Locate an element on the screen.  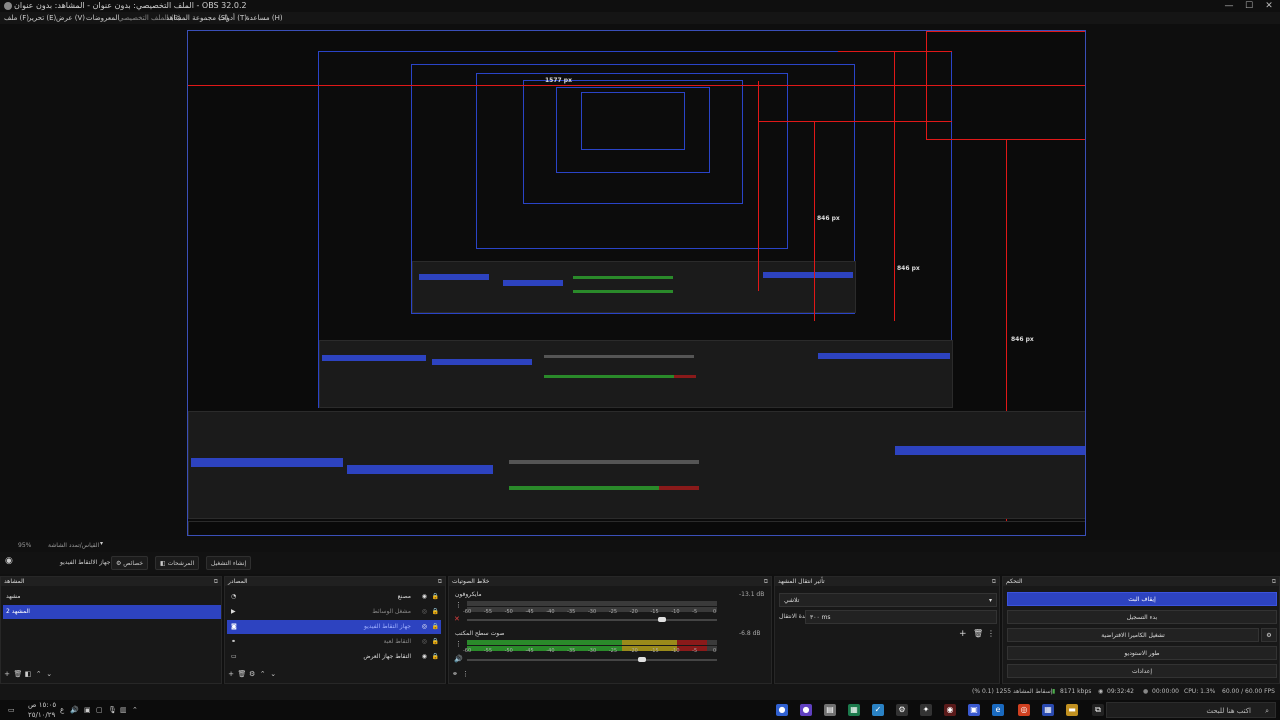
virtual-camera-button: تشغيل الكاميرا الافتراضية is located at coordinates (1133, 635).